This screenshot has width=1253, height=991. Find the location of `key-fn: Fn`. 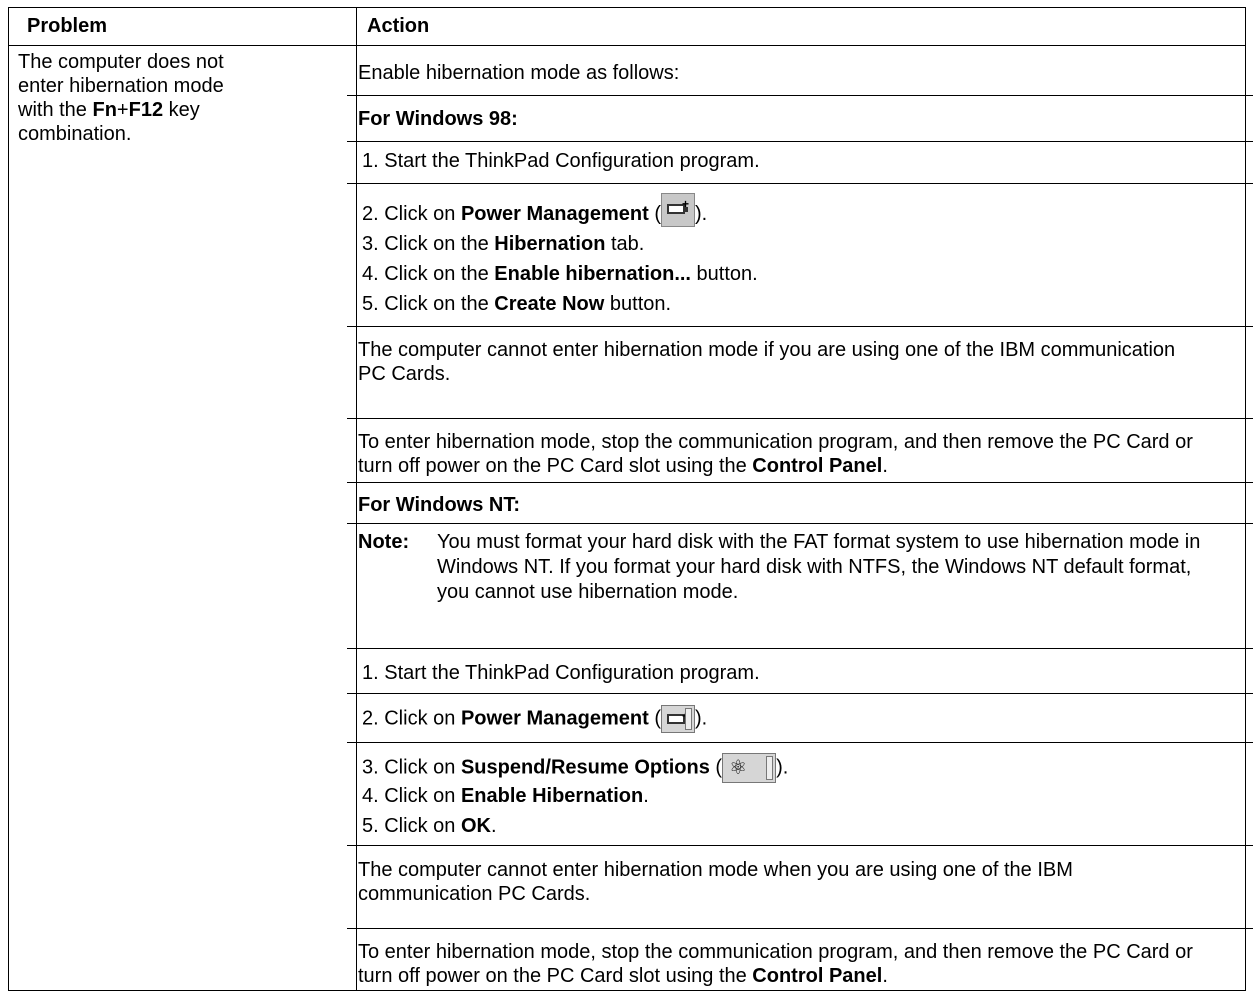

key-fn: Fn is located at coordinates (104, 110).